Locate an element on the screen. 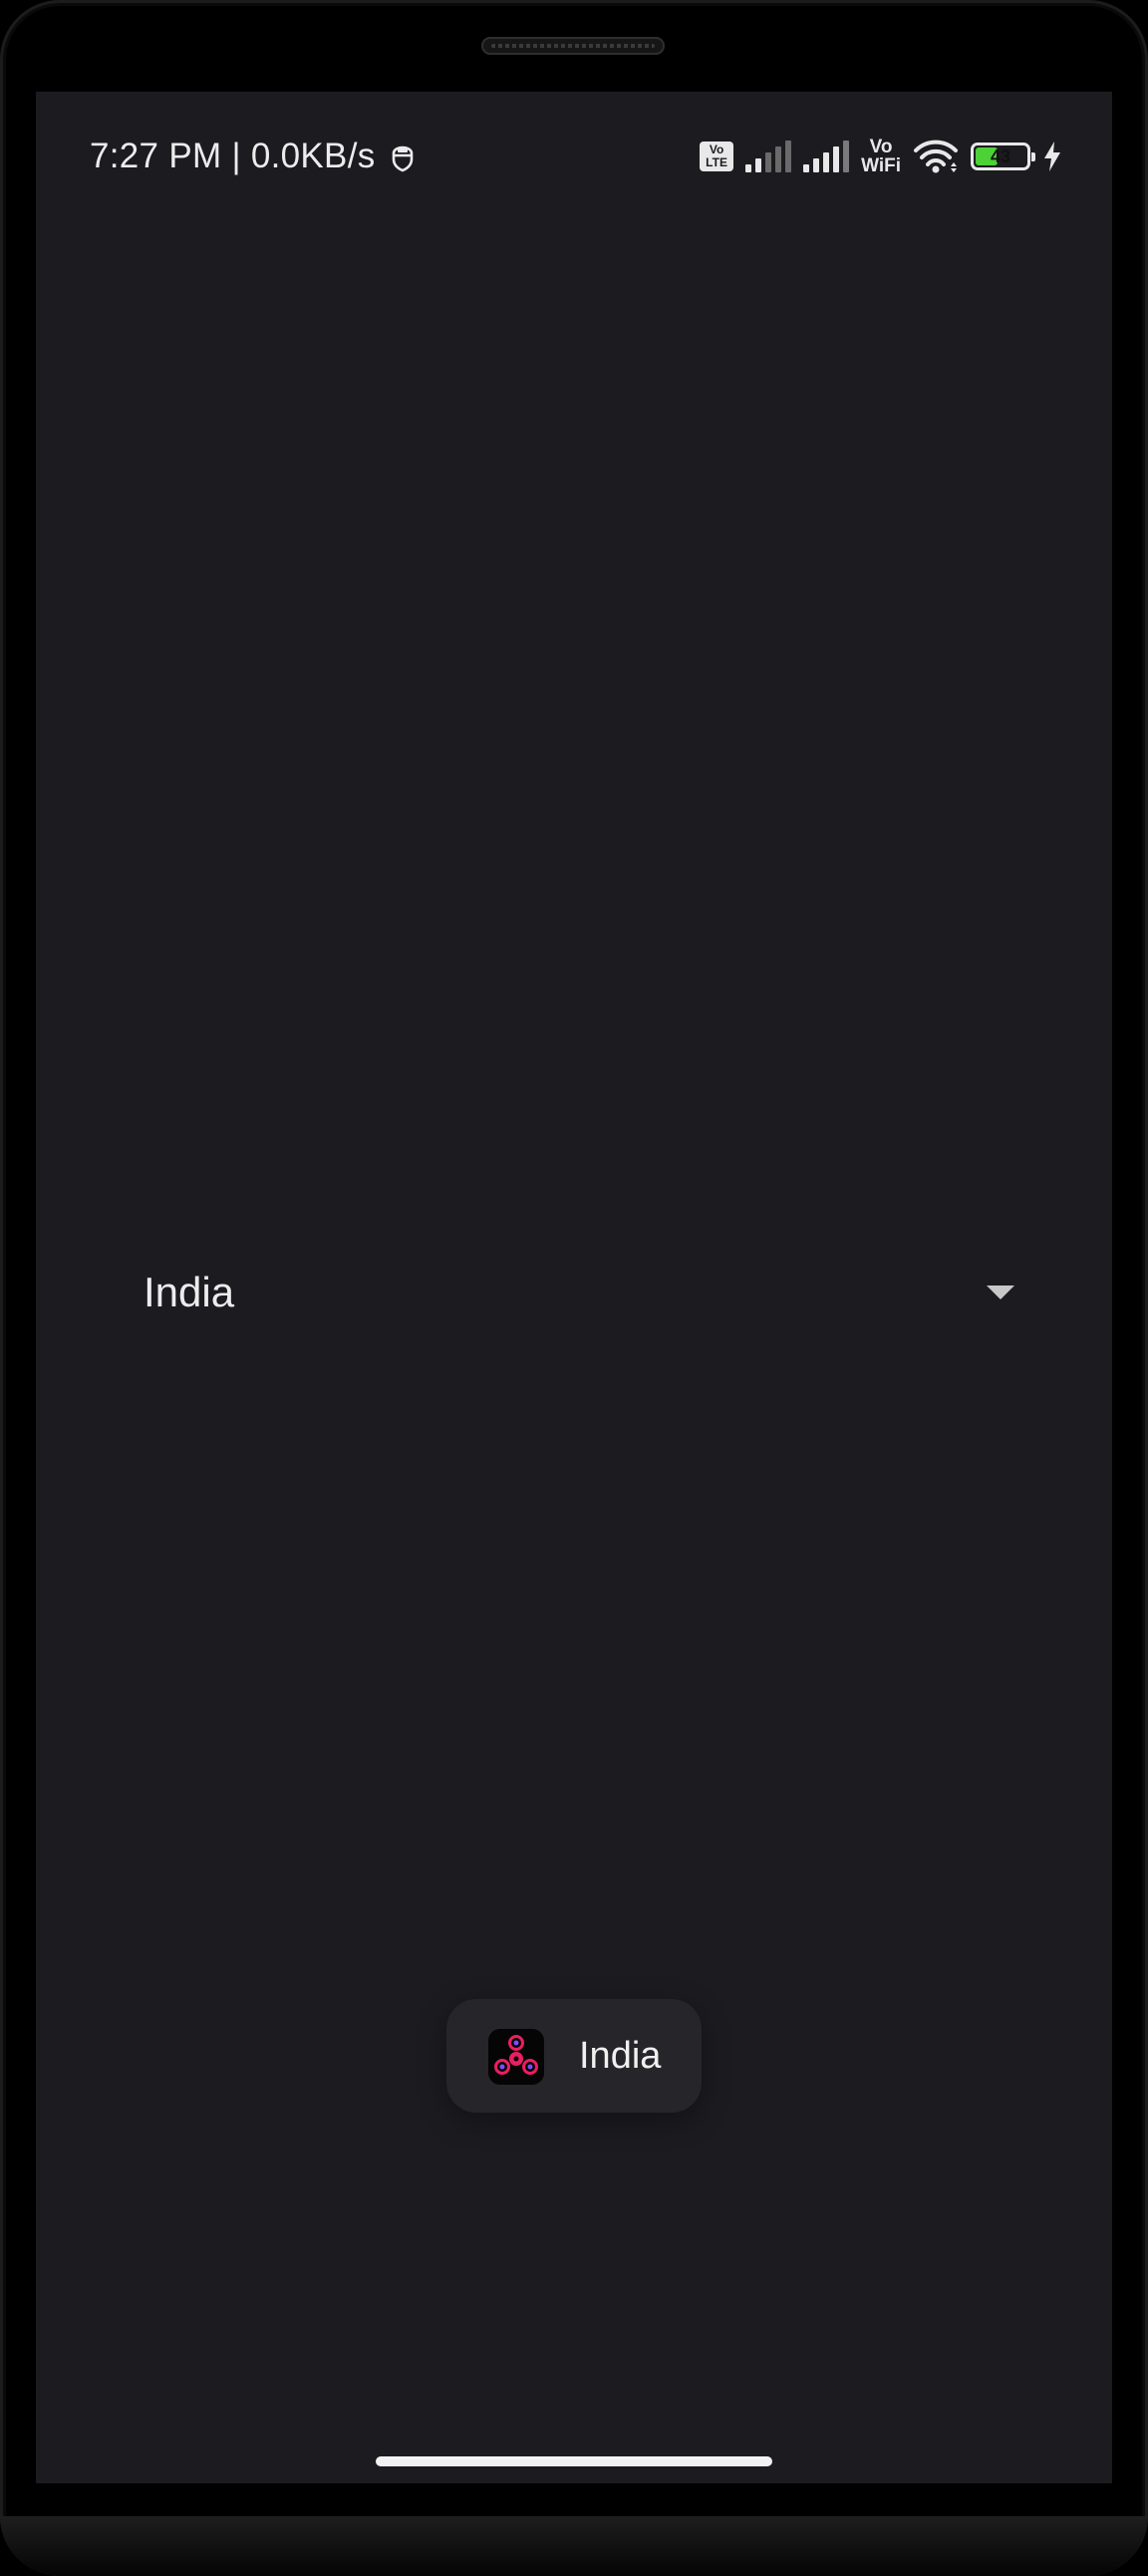 The image size is (1148, 2576). volte-icon: Vo LTE is located at coordinates (717, 156).